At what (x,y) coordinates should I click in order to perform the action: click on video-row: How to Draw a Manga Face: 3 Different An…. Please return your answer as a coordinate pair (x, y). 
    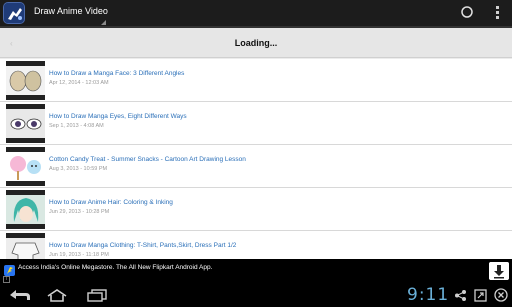
    Looking at the image, I should click on (256, 80).